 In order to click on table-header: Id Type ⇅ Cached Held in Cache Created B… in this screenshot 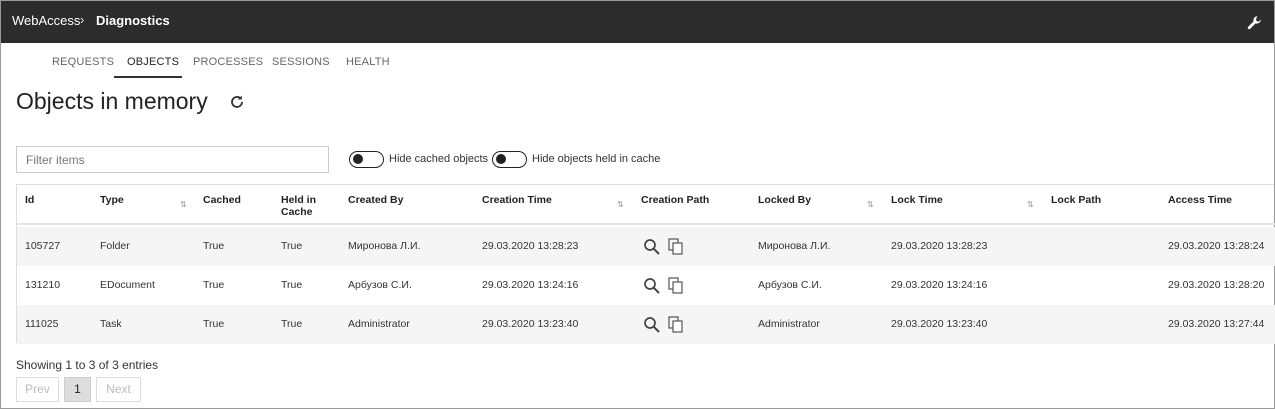, I will do `click(646, 205)`.